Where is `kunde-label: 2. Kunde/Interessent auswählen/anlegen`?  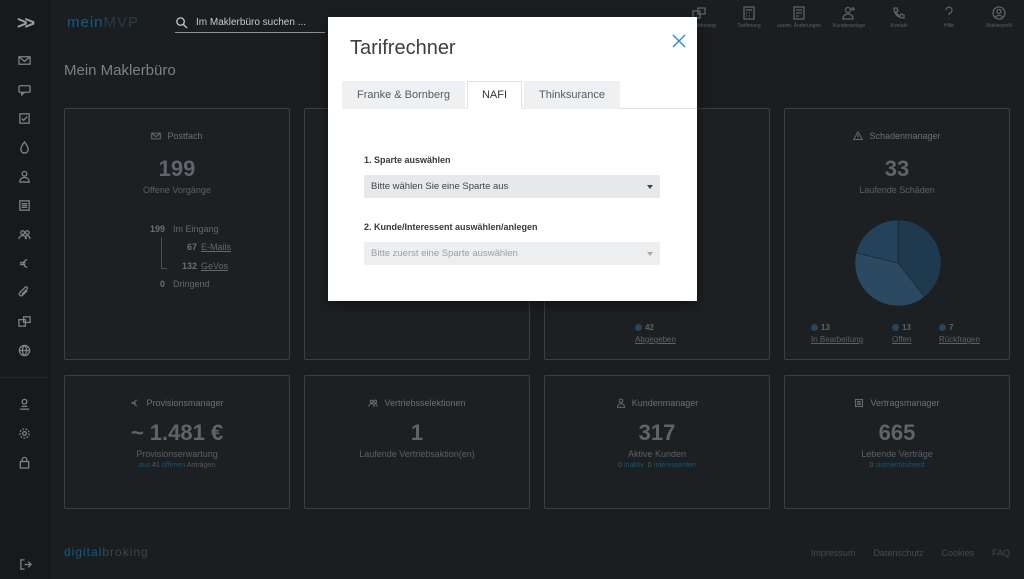 kunde-label: 2. Kunde/Interessent auswählen/anlegen is located at coordinates (451, 227).